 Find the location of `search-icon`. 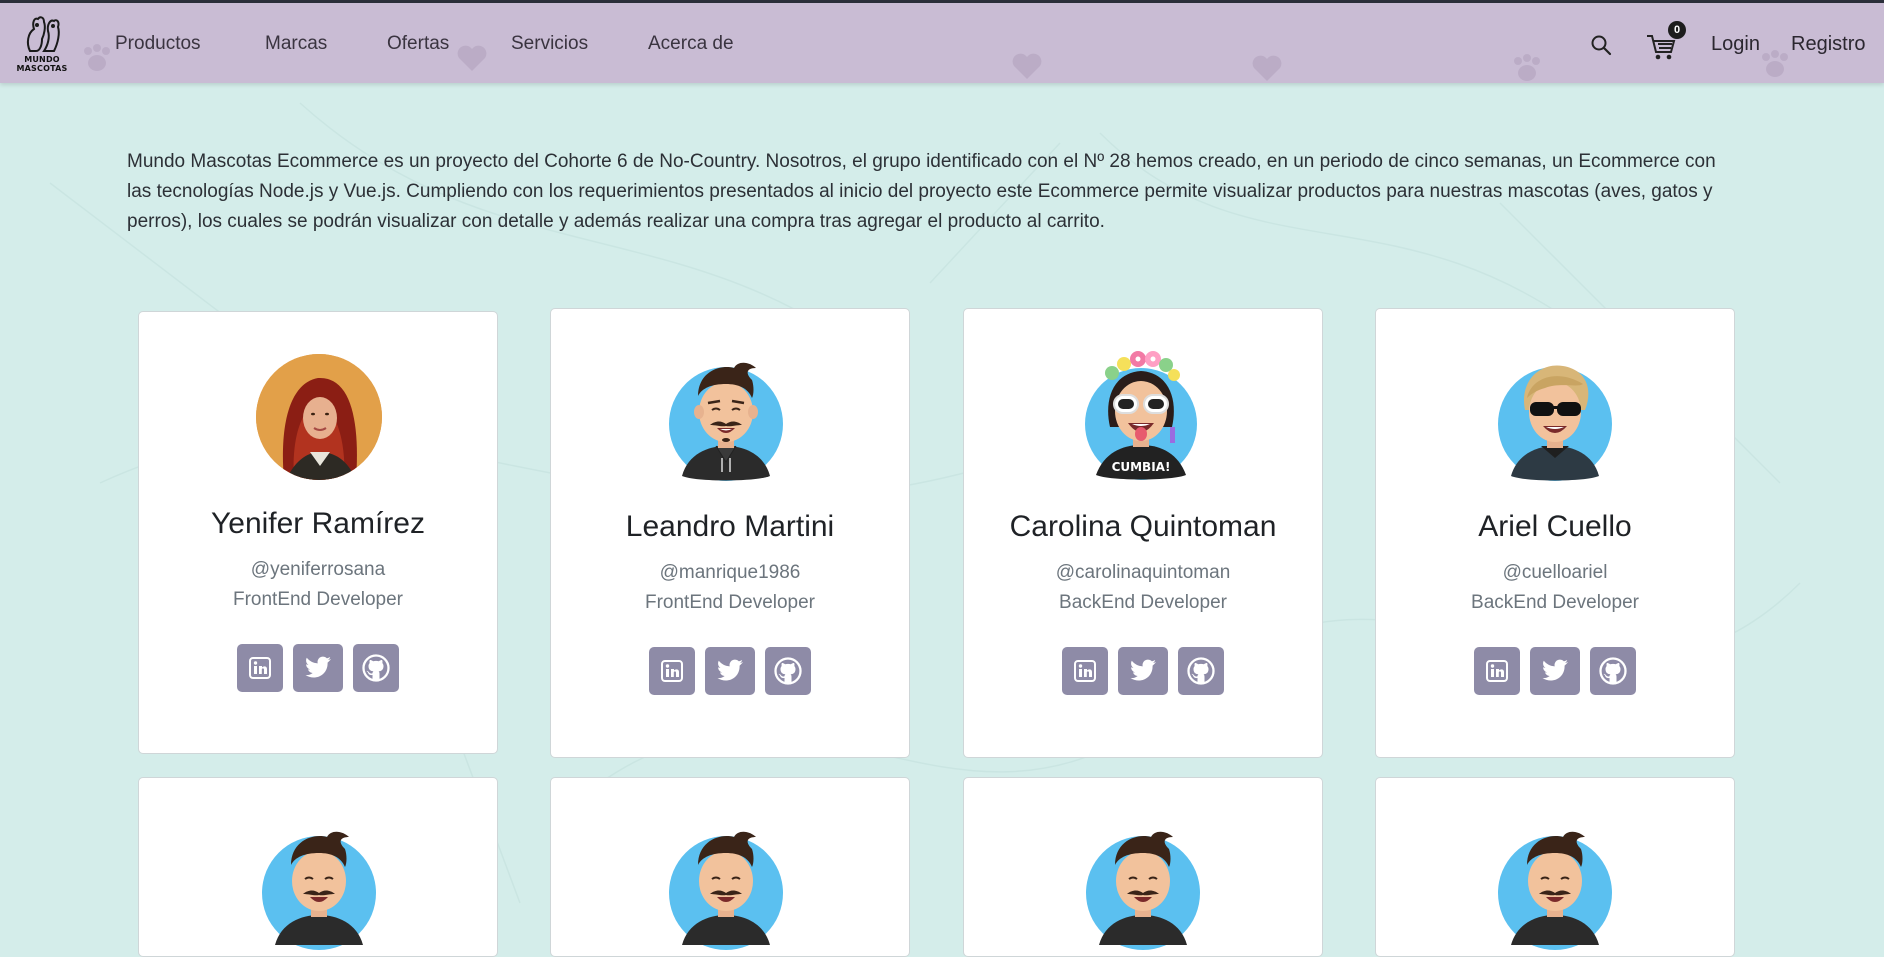

search-icon is located at coordinates (1601, 45).